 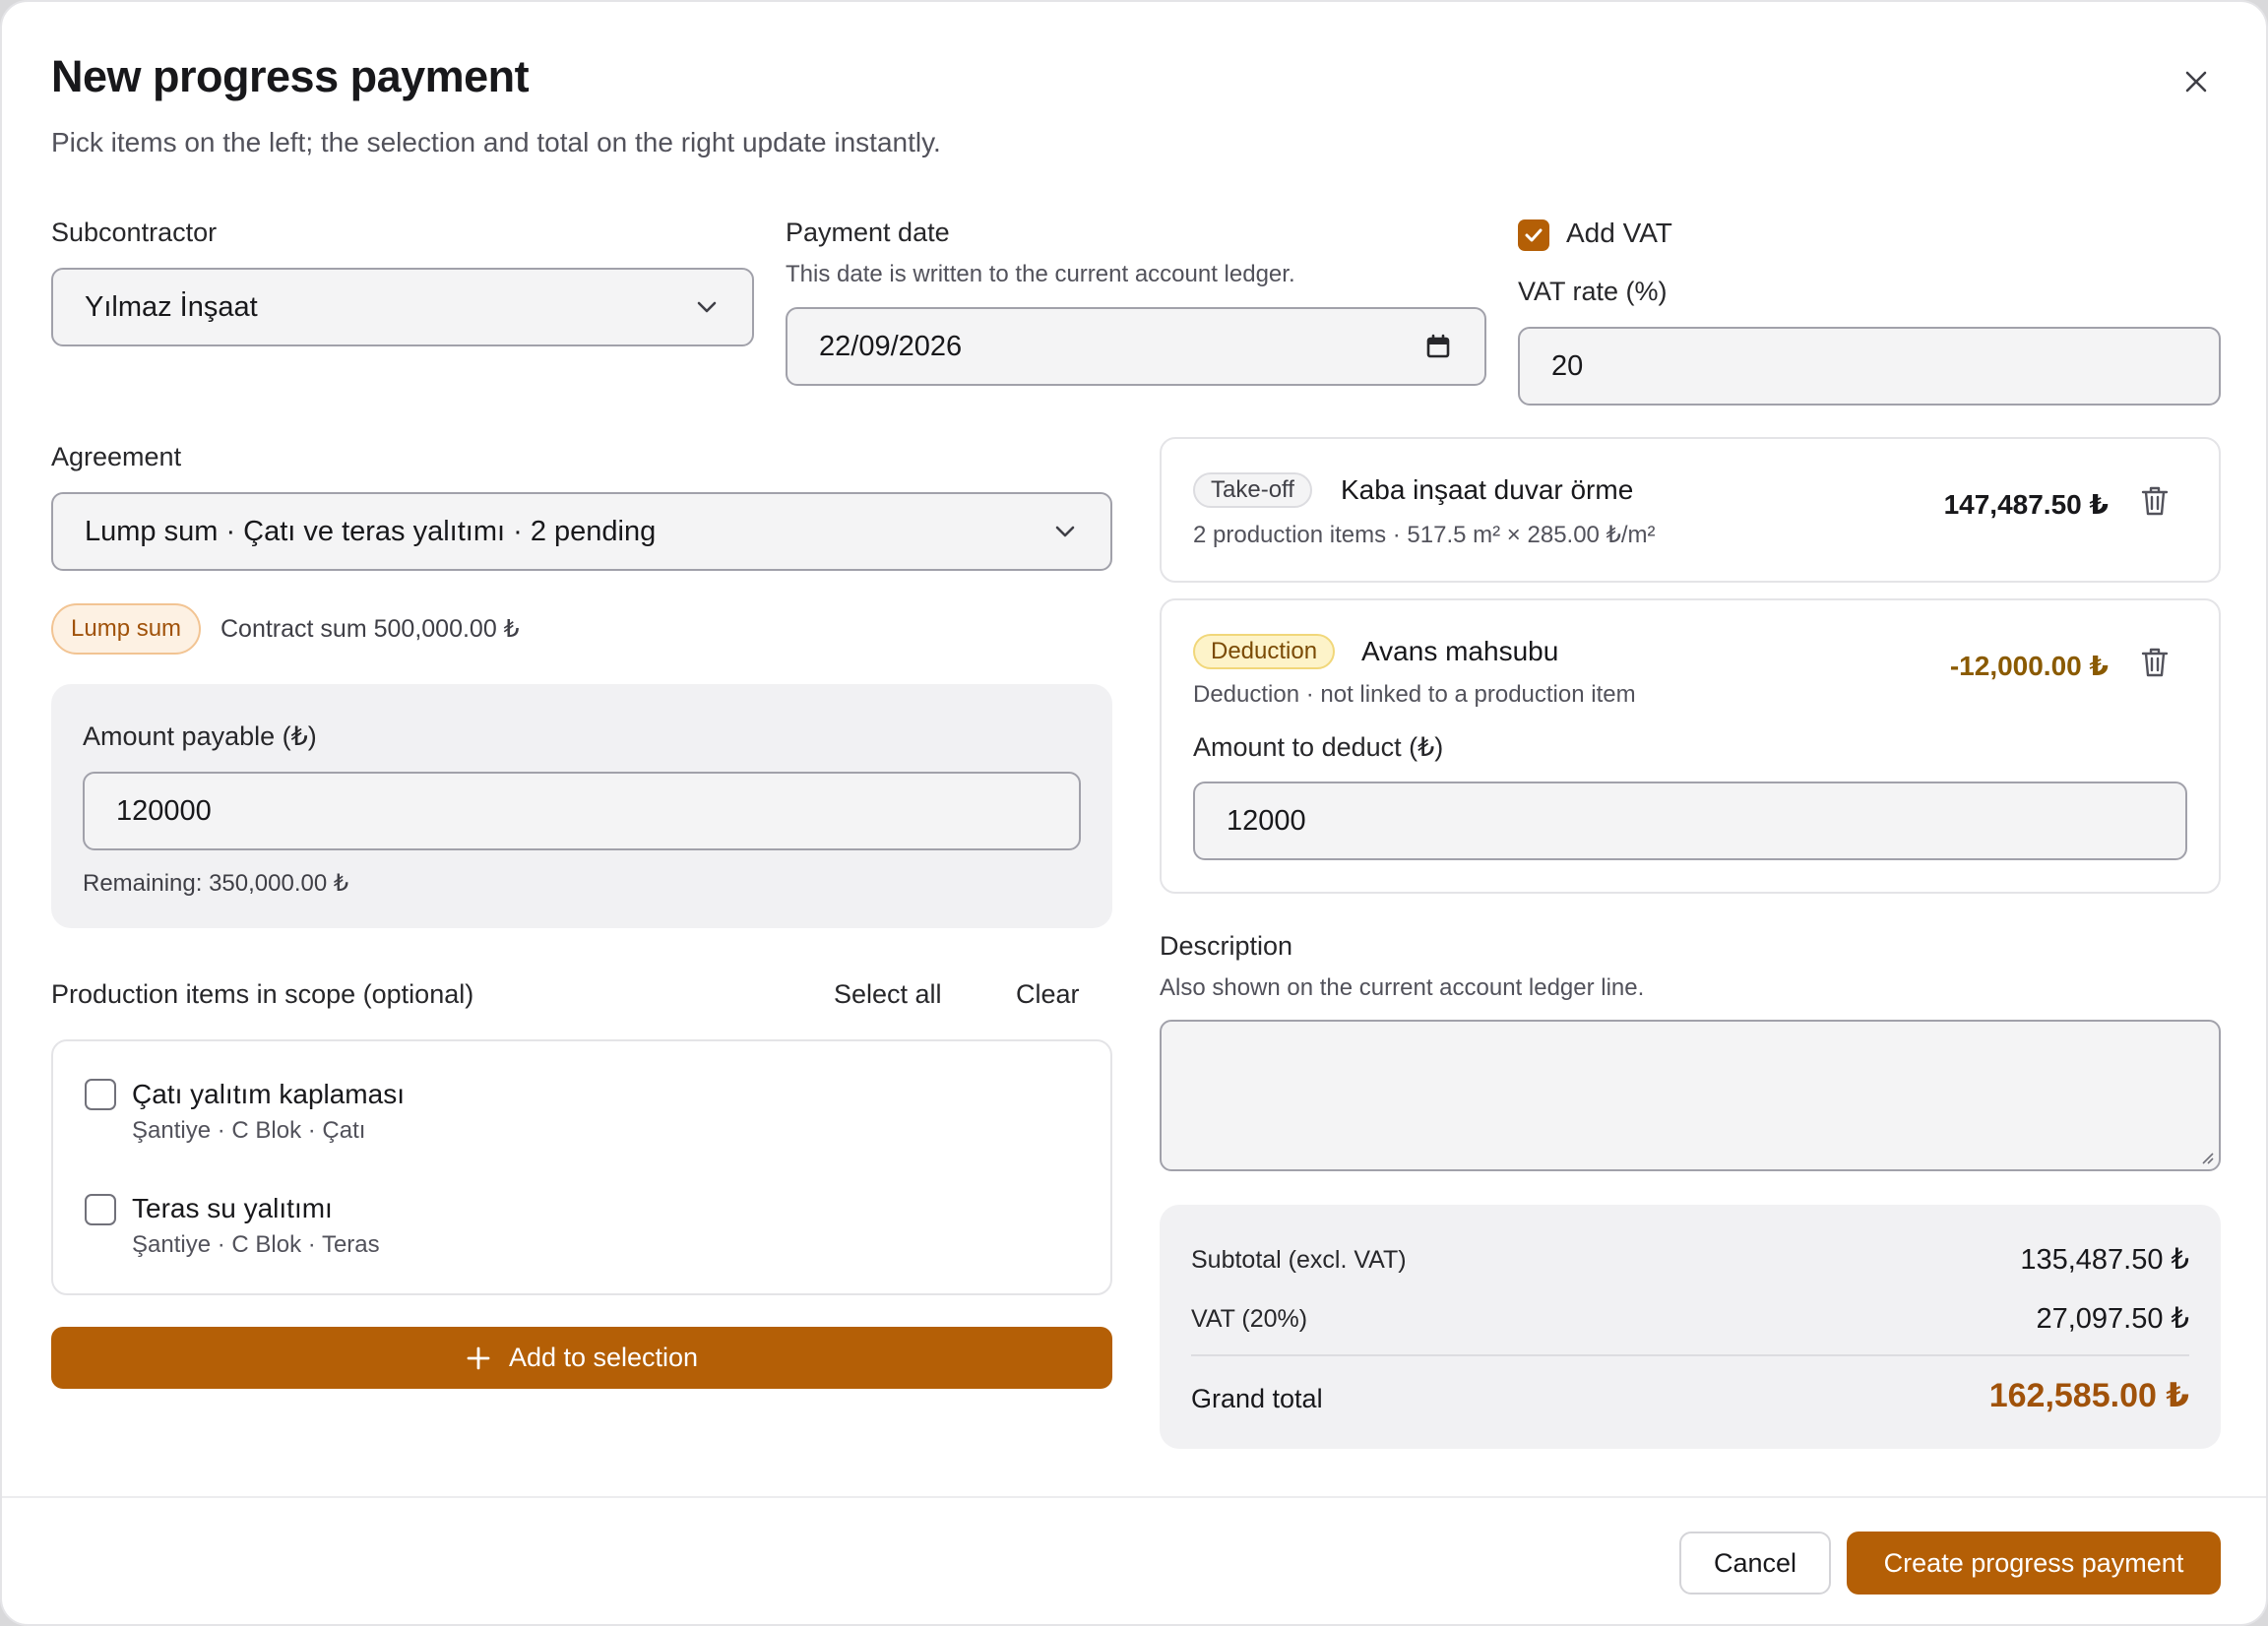 I want to click on add-to-selection-label: Add to selection, so click(x=603, y=1357).